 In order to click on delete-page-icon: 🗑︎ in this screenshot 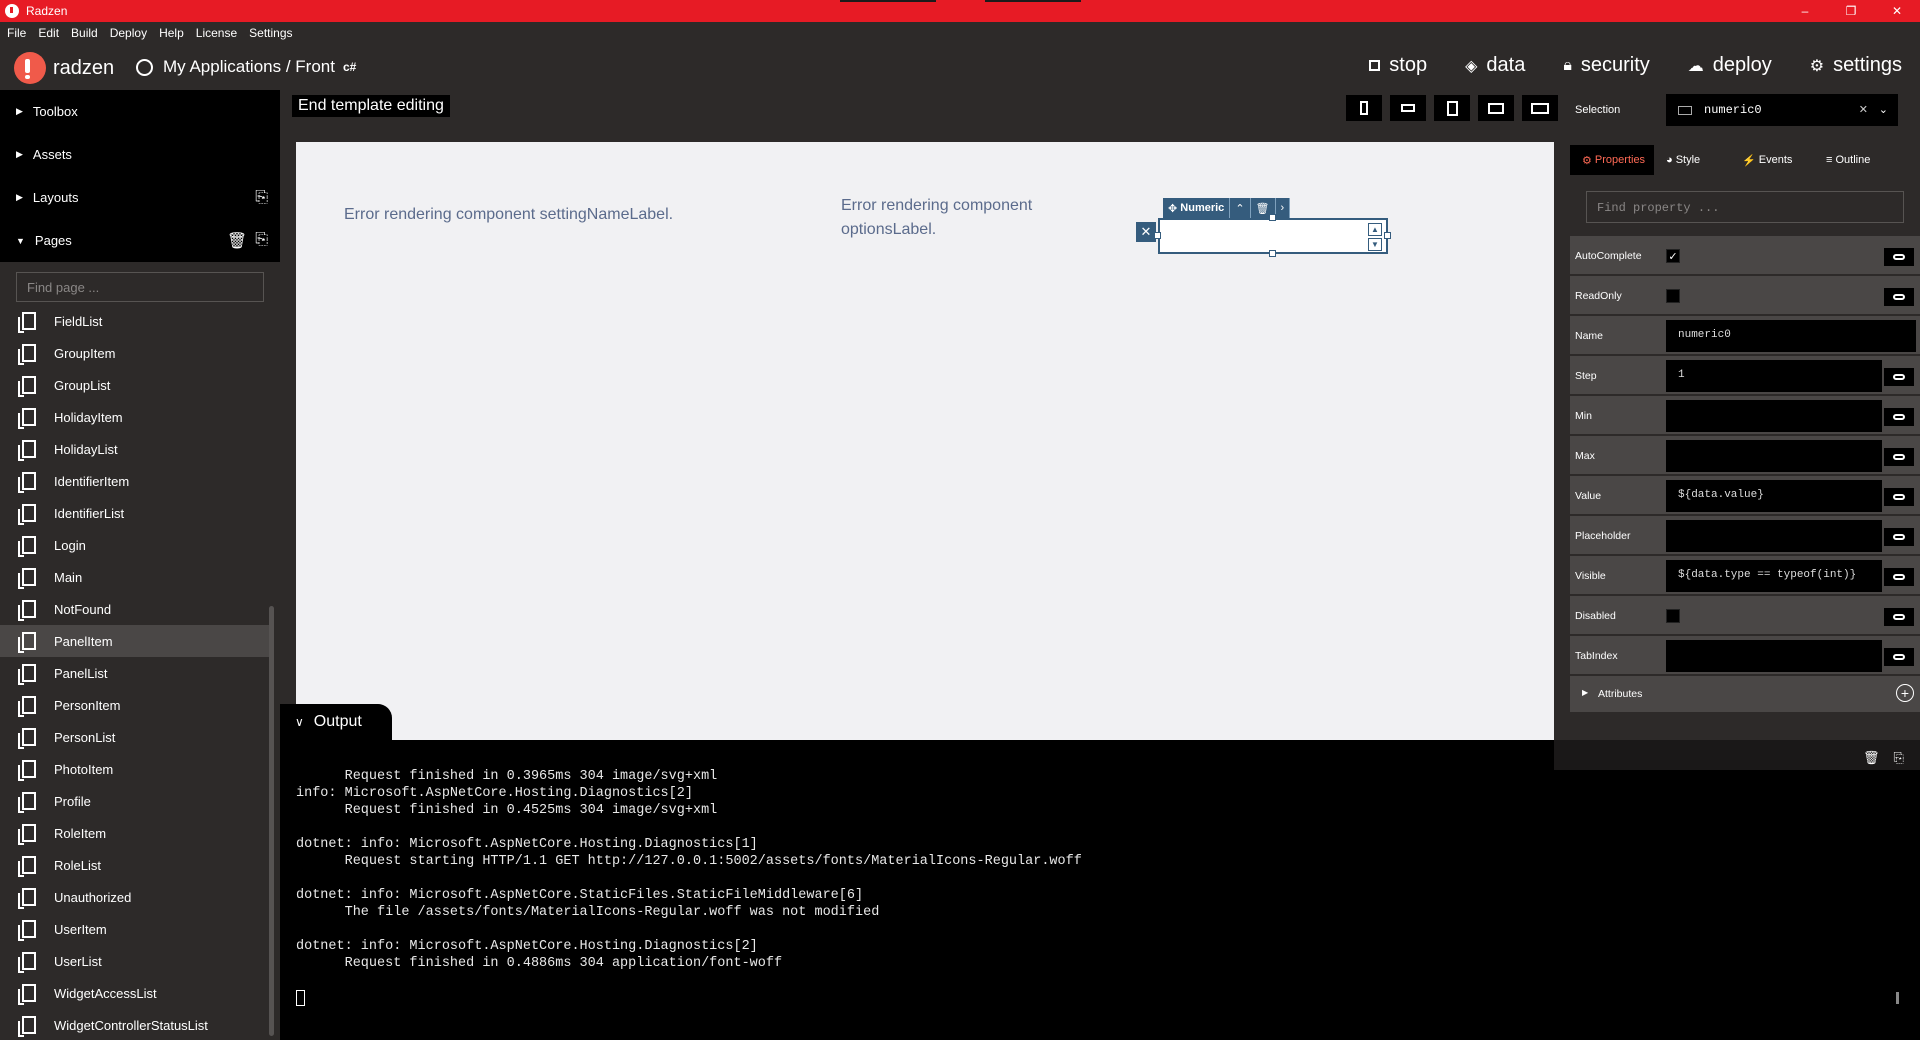, I will do `click(237, 241)`.